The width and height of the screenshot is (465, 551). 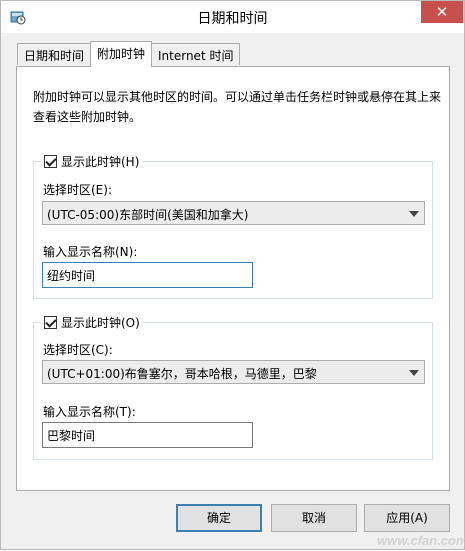 What do you see at coordinates (421, 540) in the screenshot?
I see `watermark: www.cfan.com.cn` at bounding box center [421, 540].